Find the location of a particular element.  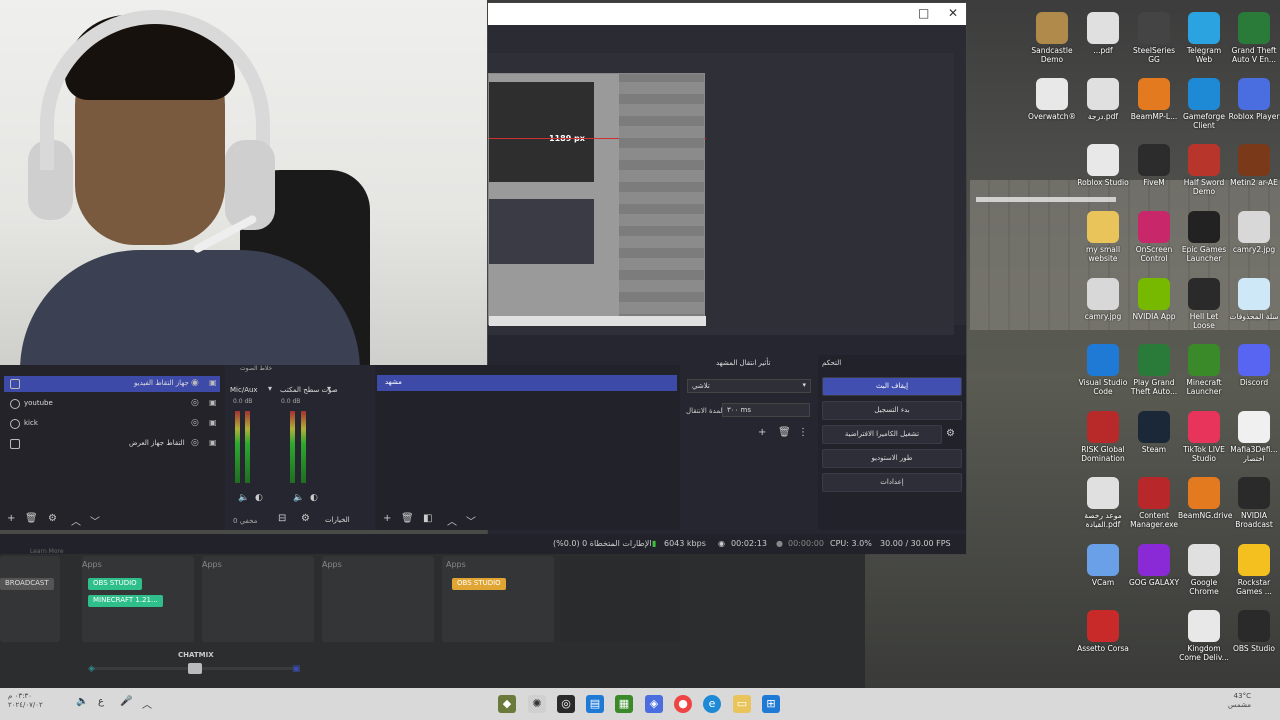

desktop-icon: سلة المحذوفات is located at coordinates (1254, 305).